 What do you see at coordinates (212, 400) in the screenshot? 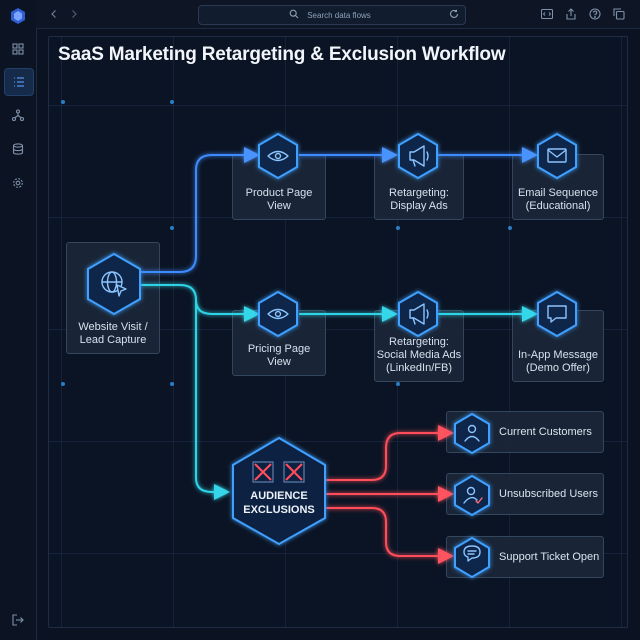
I see `flow-line-source-to-exclusions` at bounding box center [212, 400].